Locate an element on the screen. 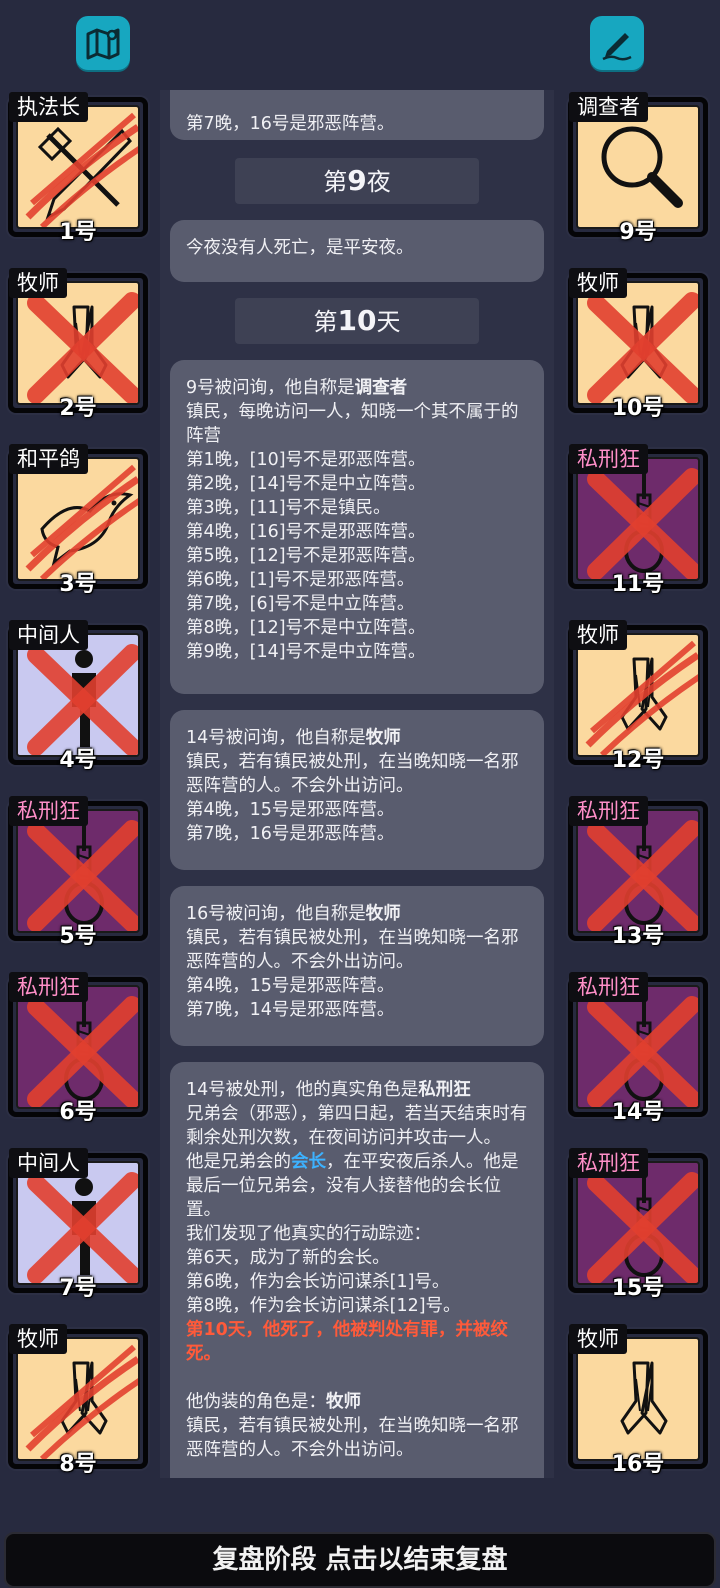 The height and width of the screenshot is (1588, 720). role-link: 会长 is located at coordinates (308, 1162).